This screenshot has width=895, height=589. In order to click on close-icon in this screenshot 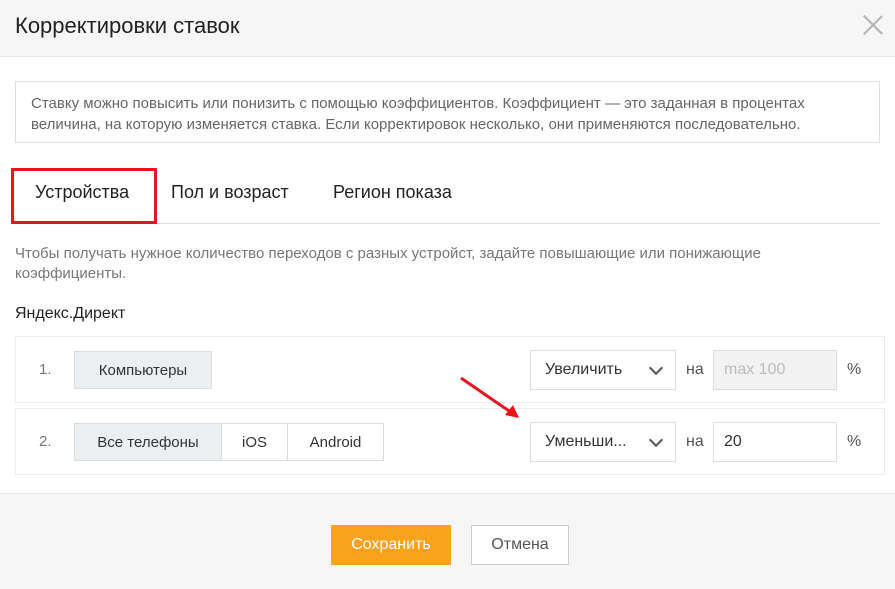, I will do `click(873, 25)`.